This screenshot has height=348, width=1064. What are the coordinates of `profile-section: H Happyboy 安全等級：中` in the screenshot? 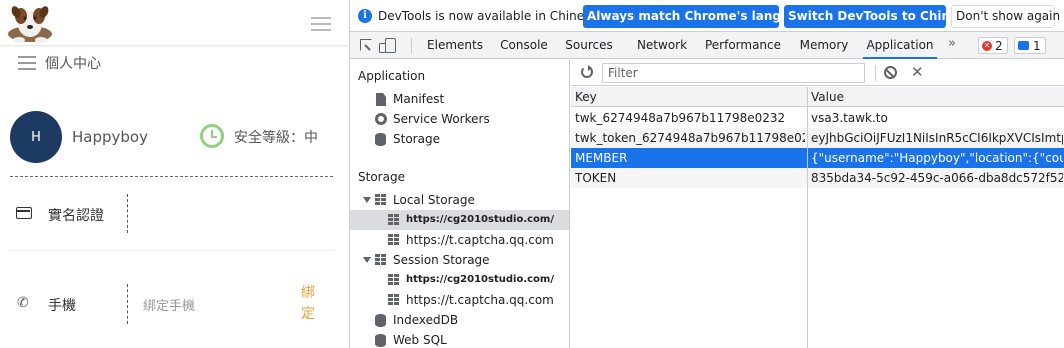 It's located at (175, 137).